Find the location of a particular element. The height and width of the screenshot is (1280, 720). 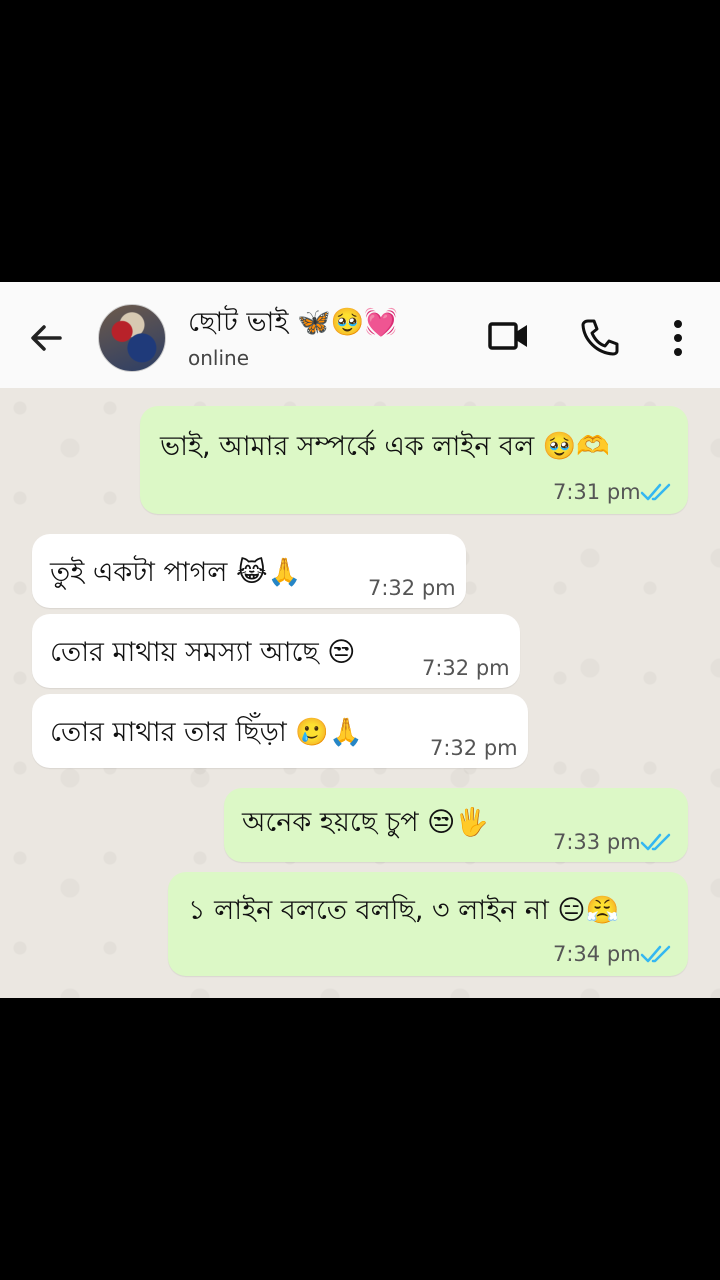

message-text: অনেক হয়ছে চুপ 😒🖐 is located at coordinates (365, 822).